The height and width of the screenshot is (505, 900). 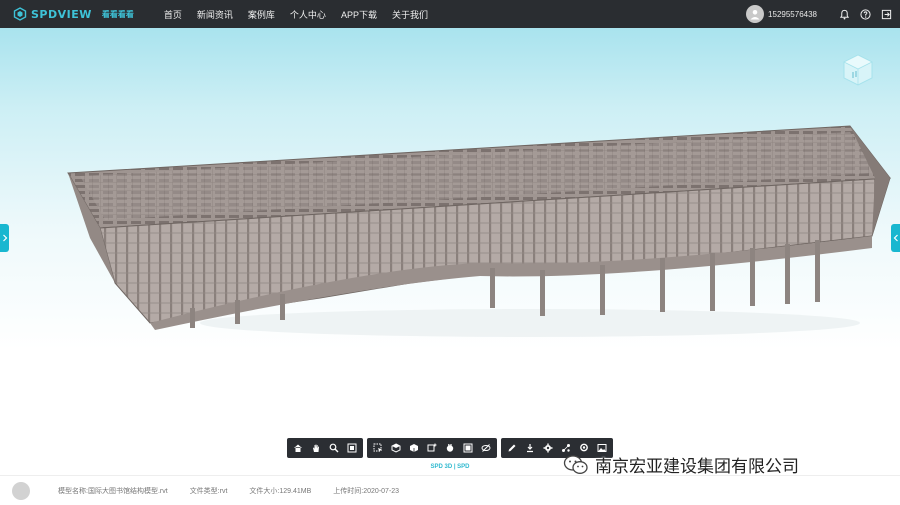 What do you see at coordinates (410, 14) in the screenshot?
I see `nav-about-us: 关于我们` at bounding box center [410, 14].